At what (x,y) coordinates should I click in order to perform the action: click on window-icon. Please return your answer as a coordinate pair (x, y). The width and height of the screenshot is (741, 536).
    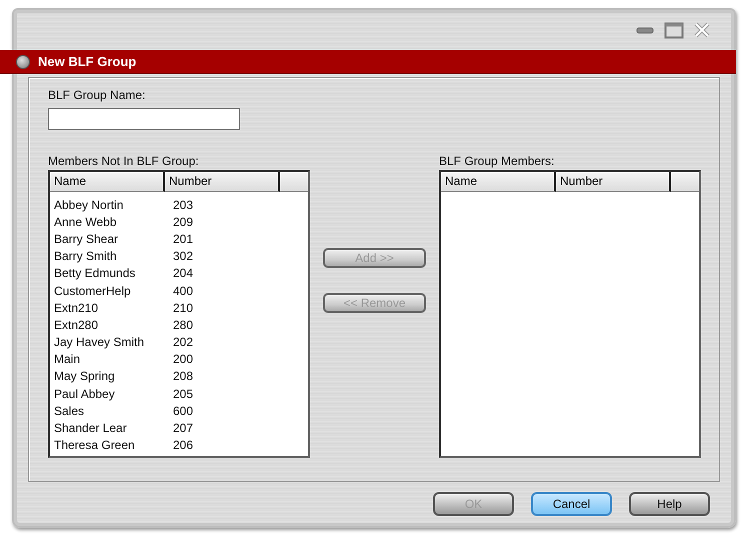
    Looking at the image, I should click on (23, 61).